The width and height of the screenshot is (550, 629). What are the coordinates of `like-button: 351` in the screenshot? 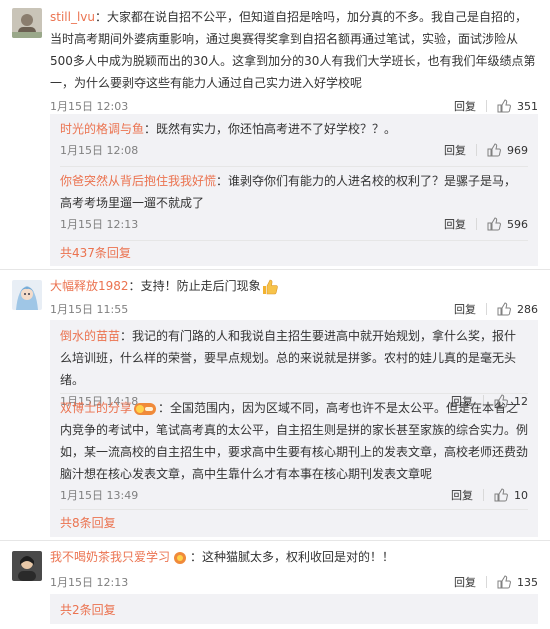 It's located at (517, 106).